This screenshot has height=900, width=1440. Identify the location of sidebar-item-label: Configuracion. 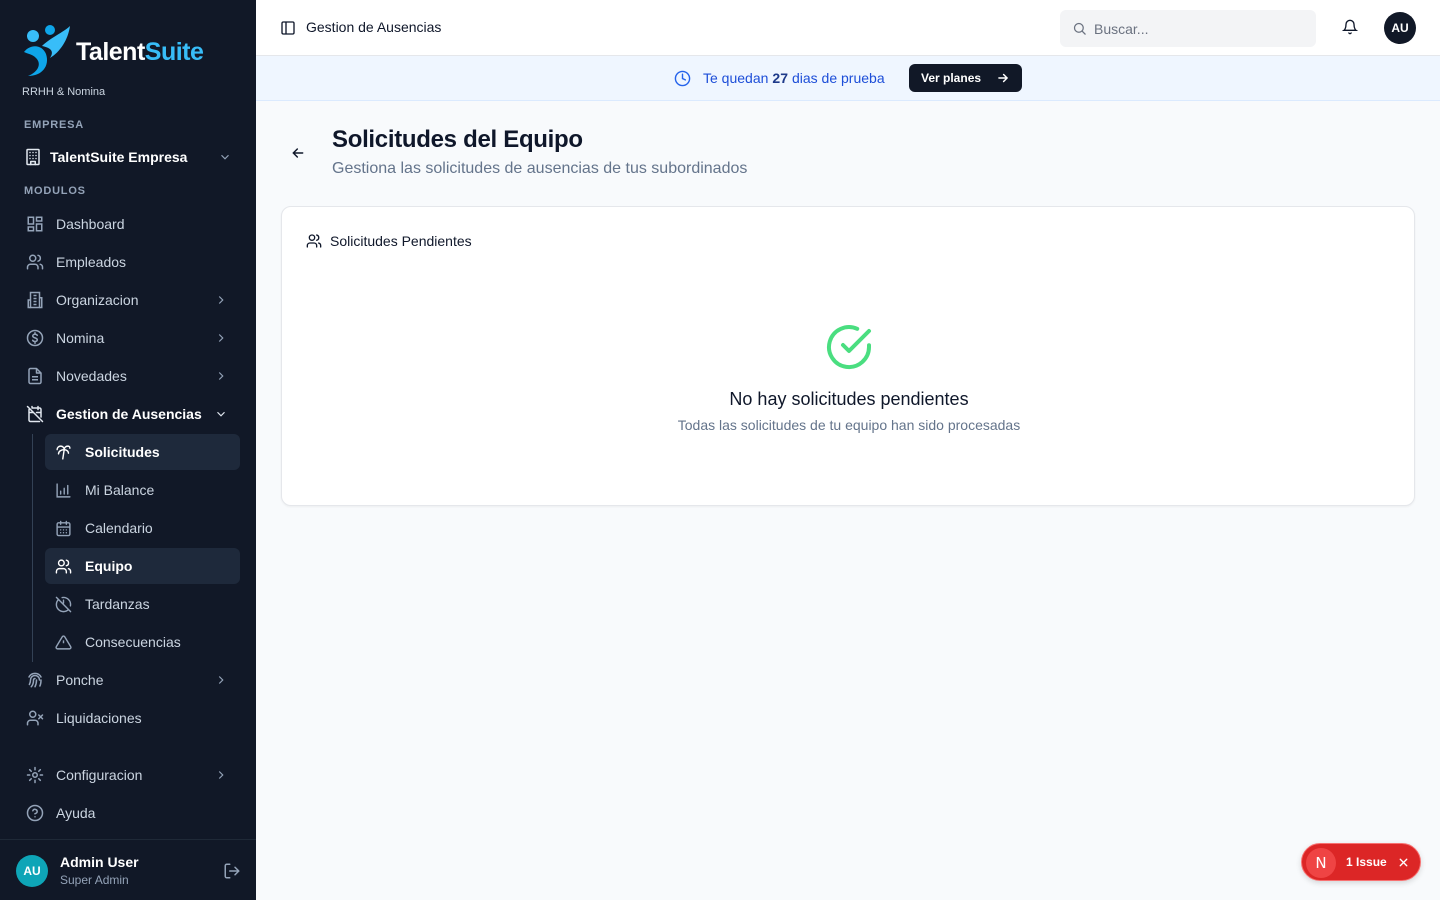
(99, 775).